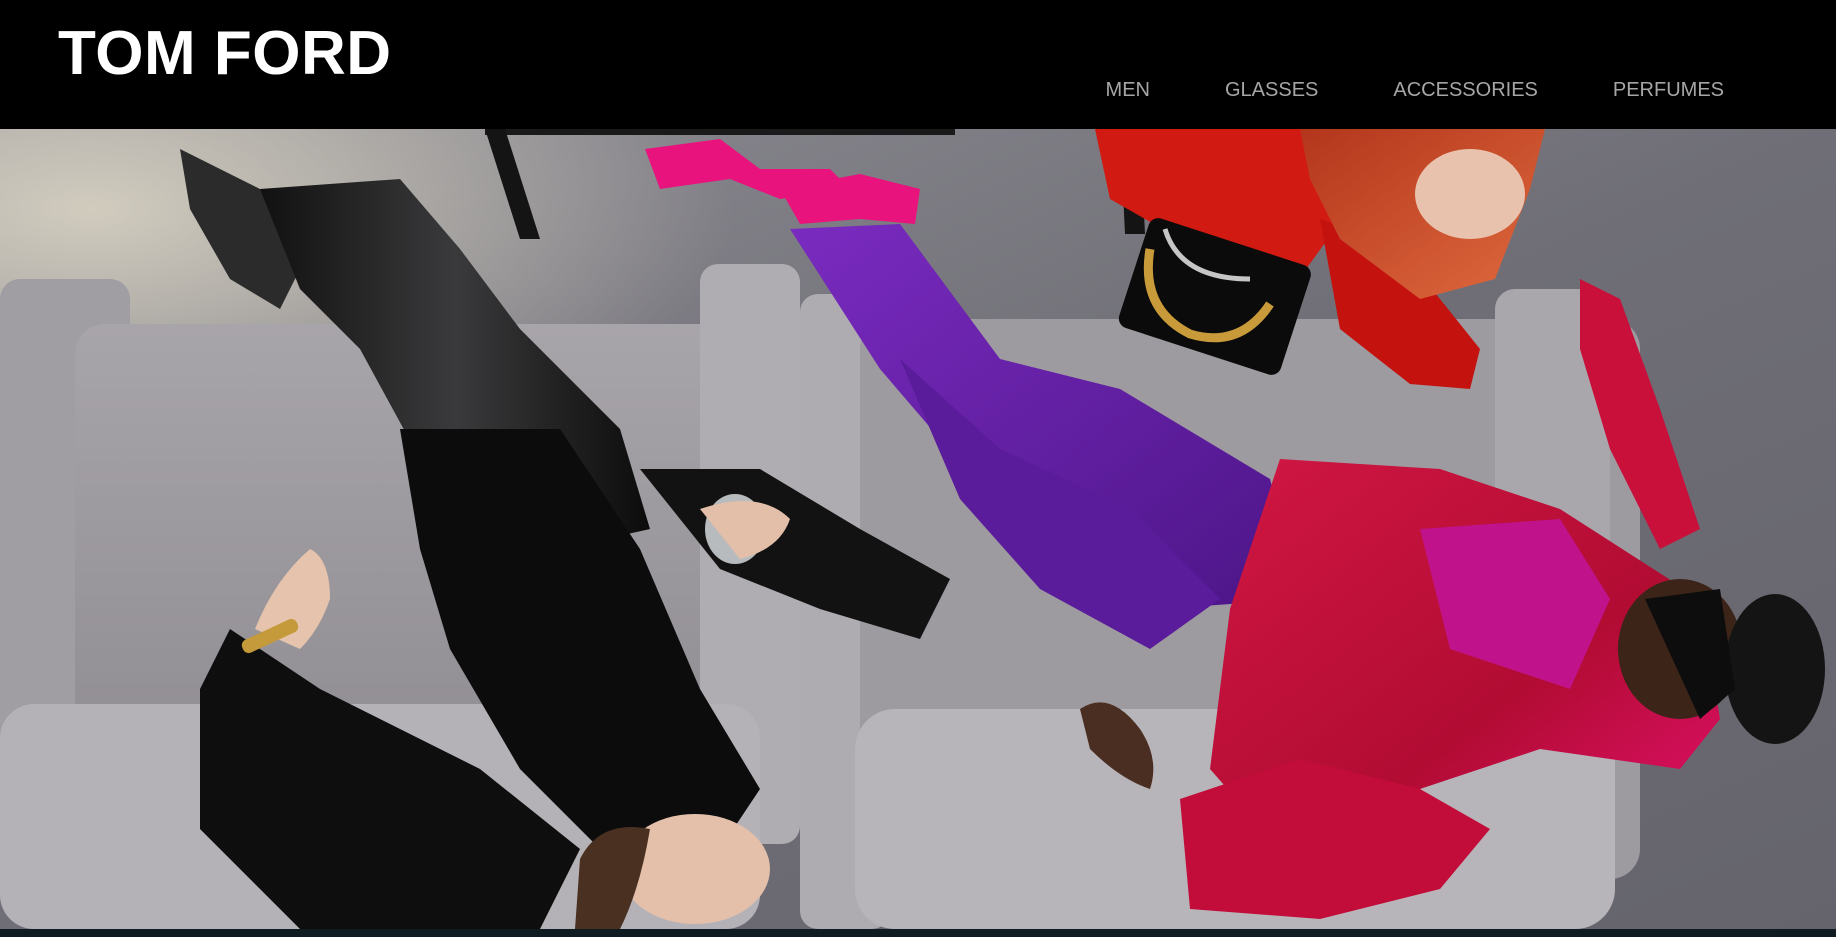  I want to click on main-nav: MEN GLASSES ACCESSORIES PERFUMES, so click(1415, 90).